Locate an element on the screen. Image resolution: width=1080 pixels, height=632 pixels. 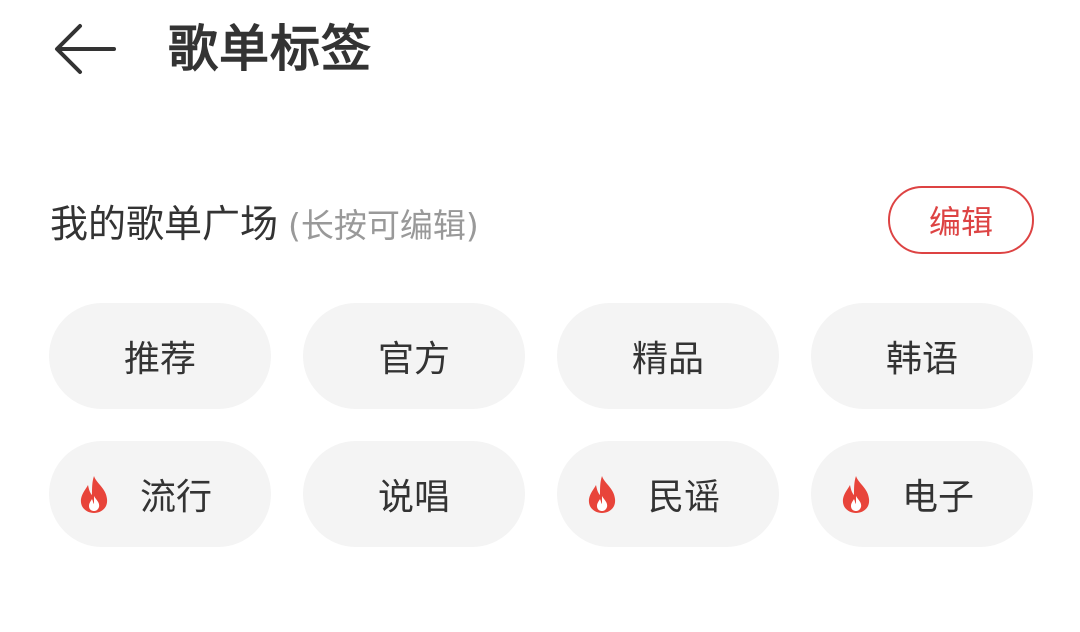
tag-chip: 民谣 is located at coordinates (668, 494).